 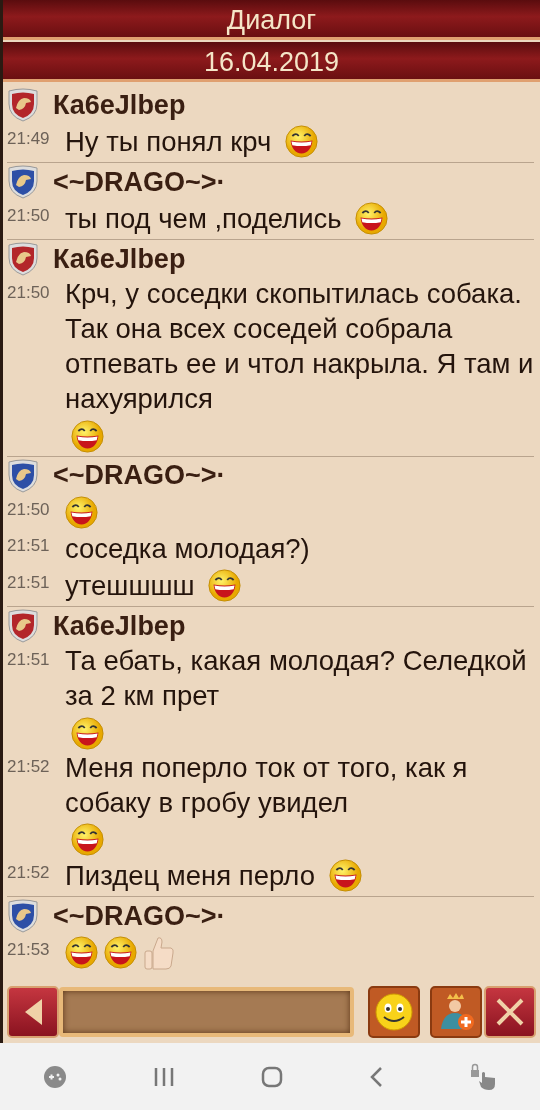 What do you see at coordinates (271, 62) in the screenshot?
I see `date-header: 16.04.2019` at bounding box center [271, 62].